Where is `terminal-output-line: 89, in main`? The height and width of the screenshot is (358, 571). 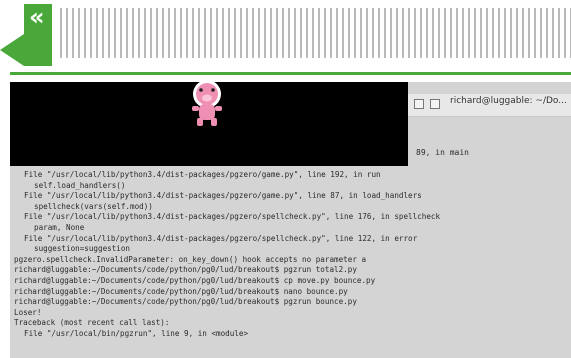 terminal-output-line: 89, in main is located at coordinates (442, 152).